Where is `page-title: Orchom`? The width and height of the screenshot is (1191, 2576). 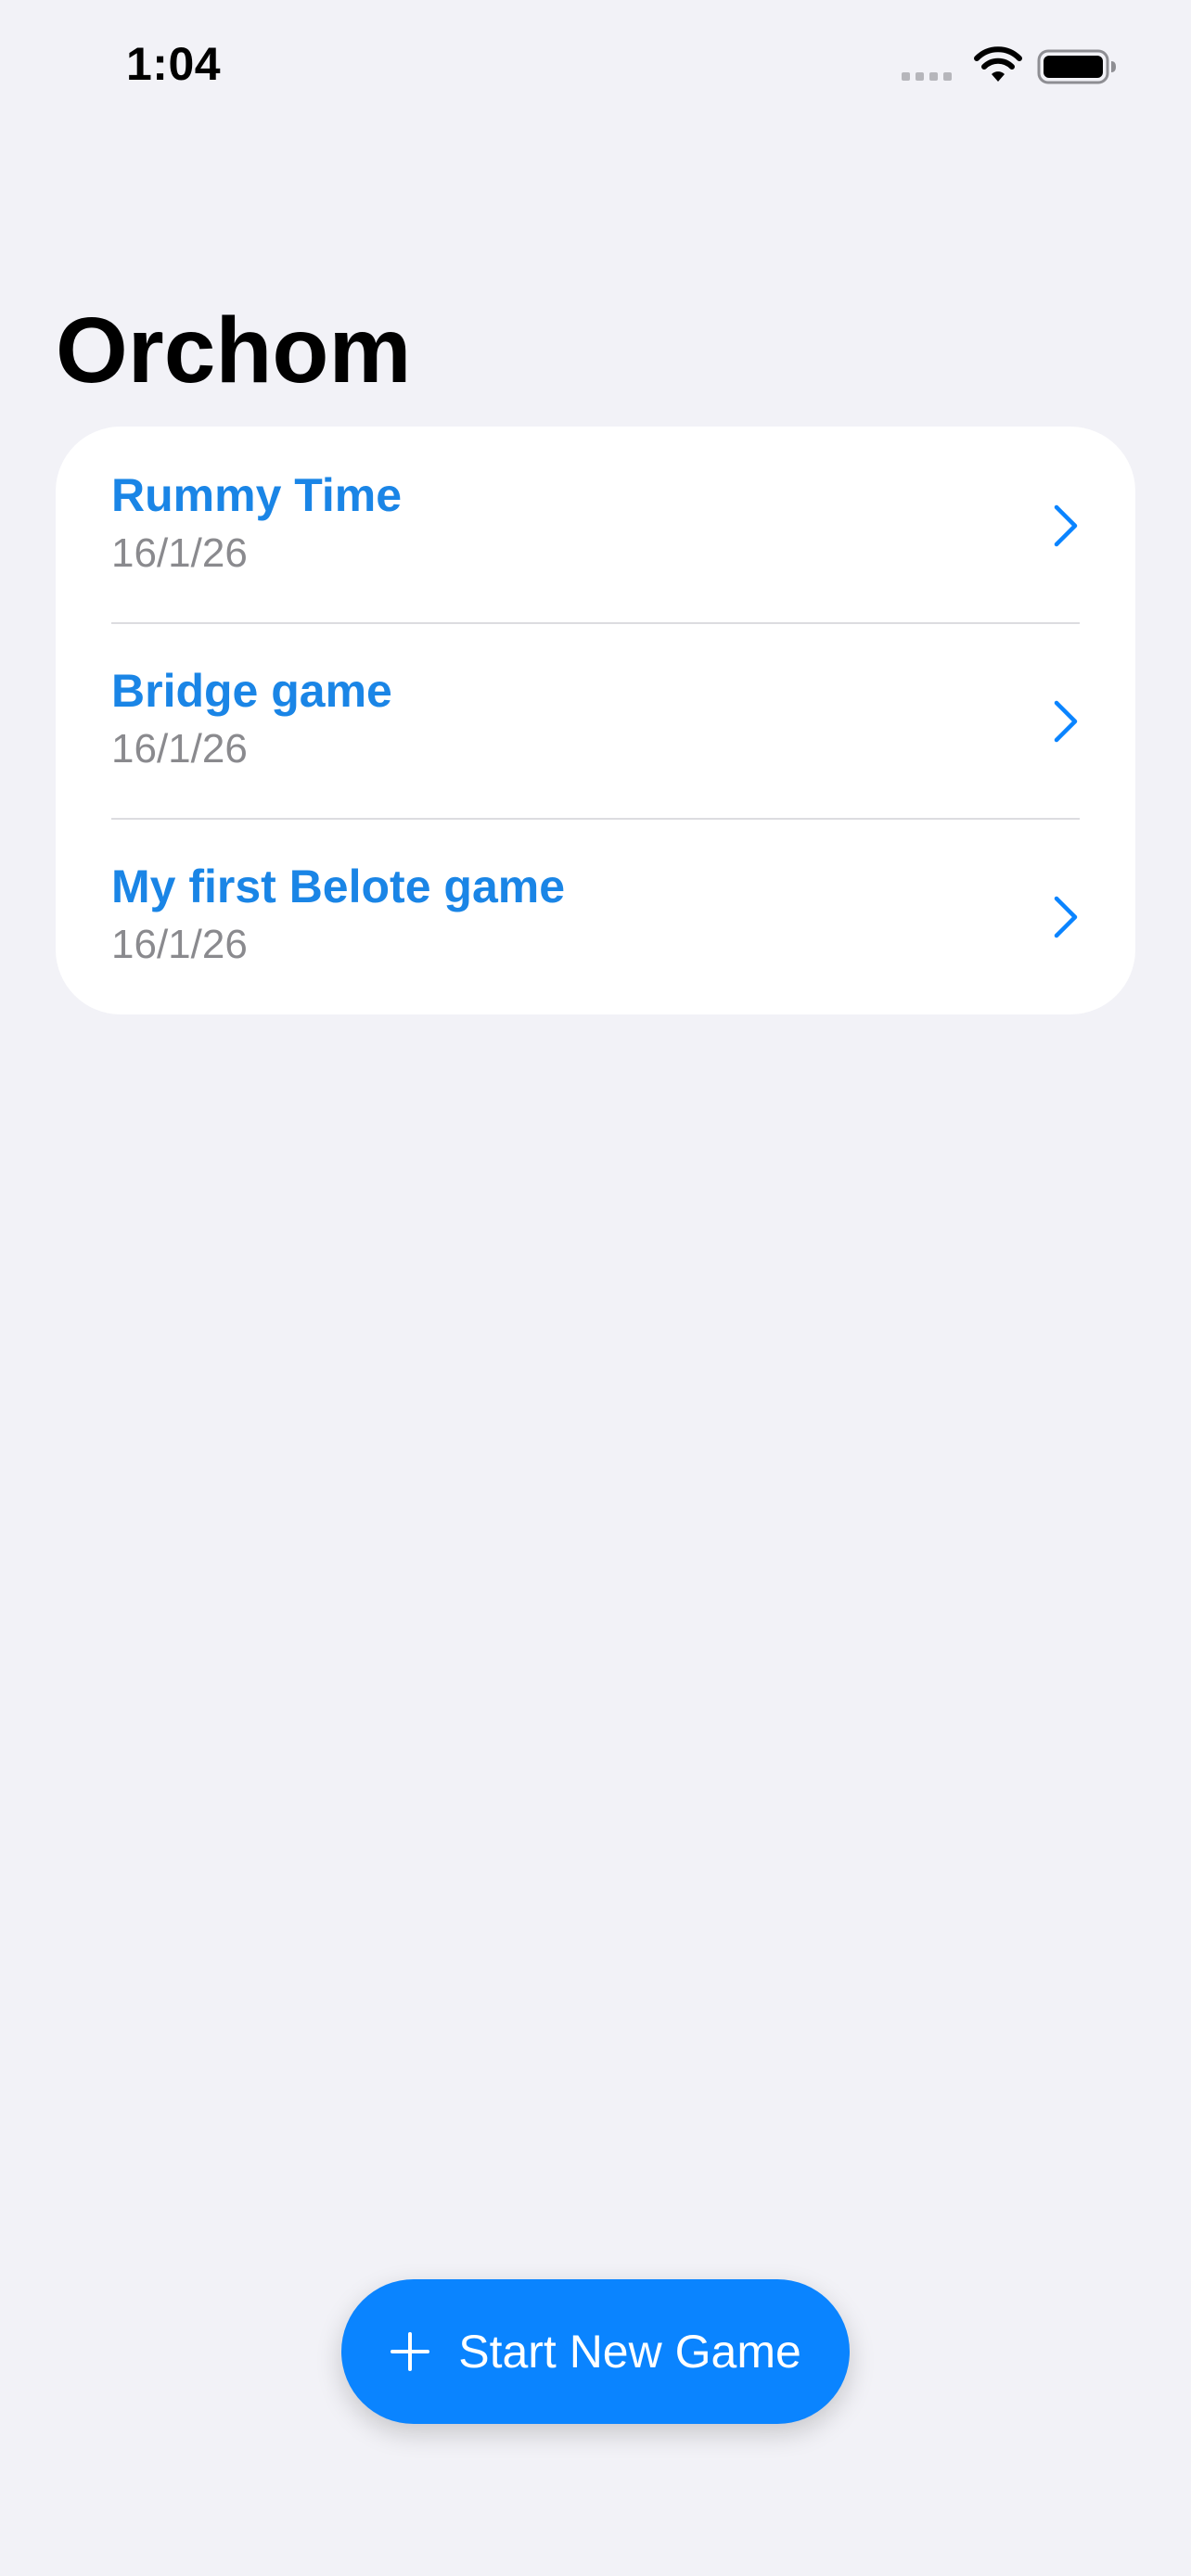
page-title: Orchom is located at coordinates (234, 350).